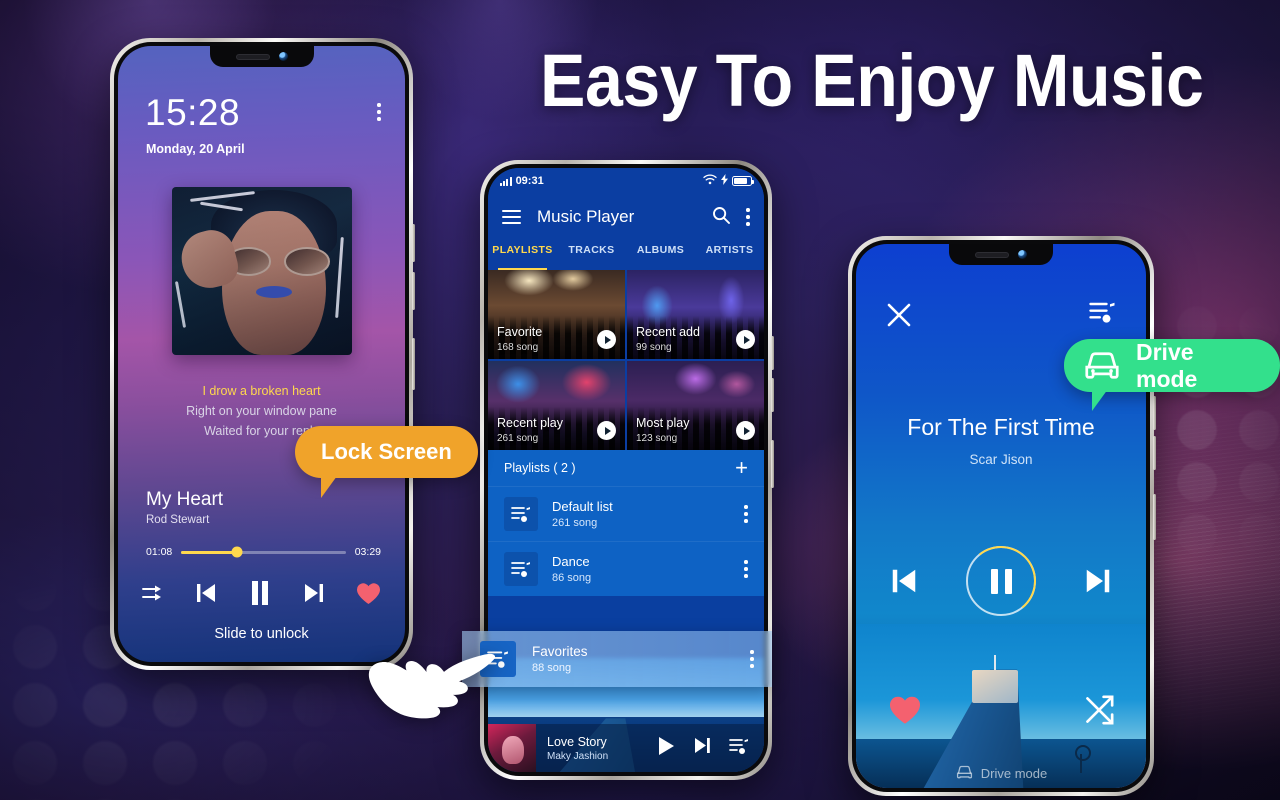 Image resolution: width=1280 pixels, height=800 pixels. Describe the element at coordinates (1022, 254) in the screenshot. I see `front-camera-icon` at that location.